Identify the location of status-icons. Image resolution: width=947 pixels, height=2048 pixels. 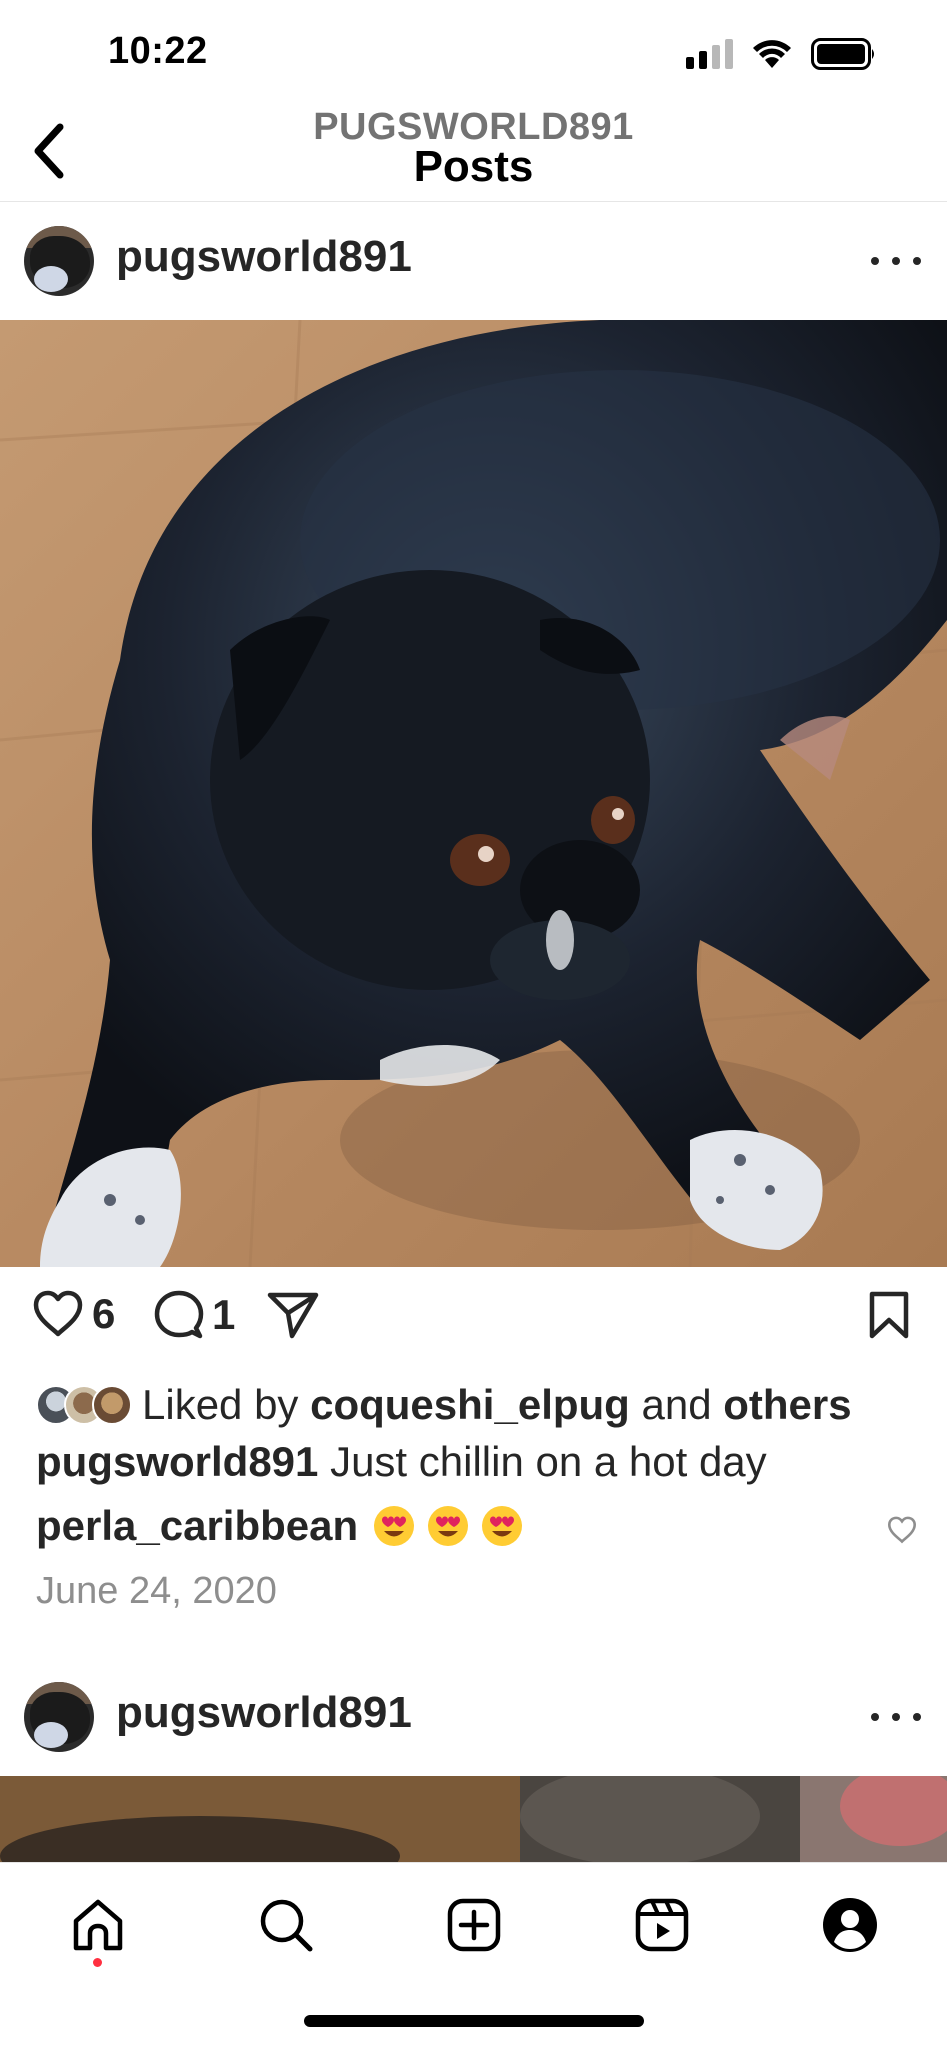
(781, 54).